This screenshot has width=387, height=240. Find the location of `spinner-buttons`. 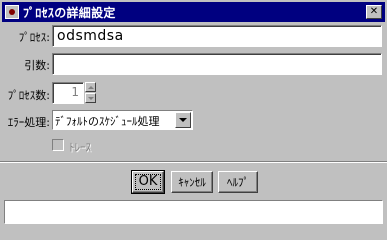

spinner-buttons is located at coordinates (90, 92).